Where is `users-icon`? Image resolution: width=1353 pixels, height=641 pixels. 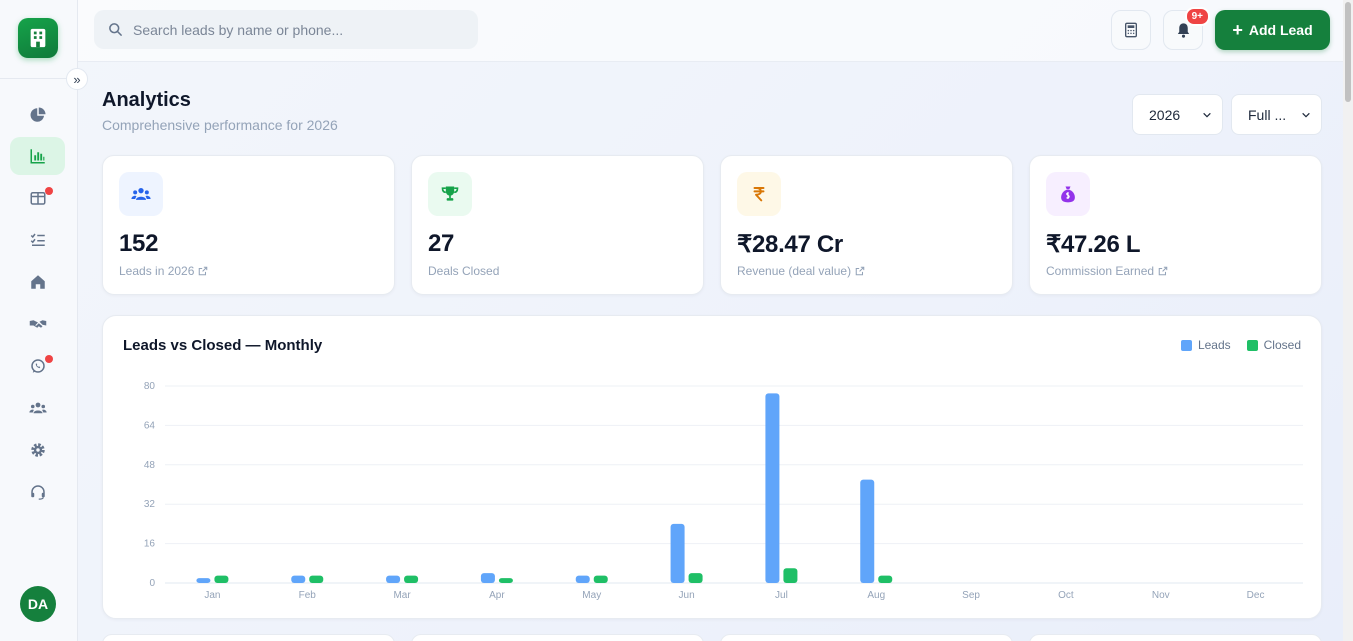
users-icon is located at coordinates (37, 408).